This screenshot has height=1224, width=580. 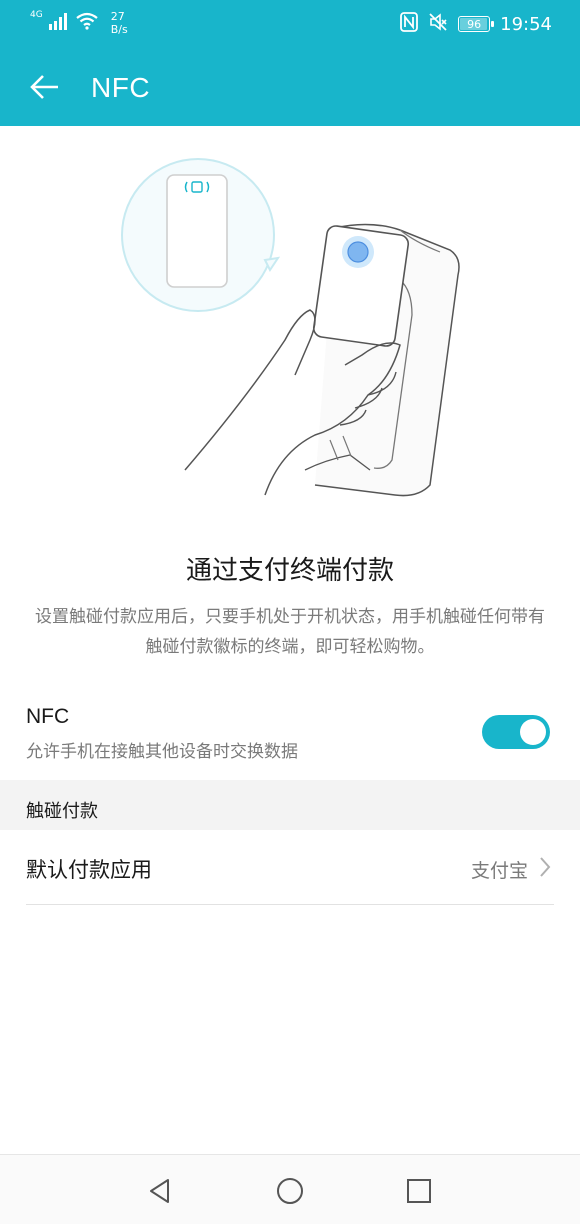 I want to click on section-heading: 通过支付终端付款, so click(x=289, y=571).